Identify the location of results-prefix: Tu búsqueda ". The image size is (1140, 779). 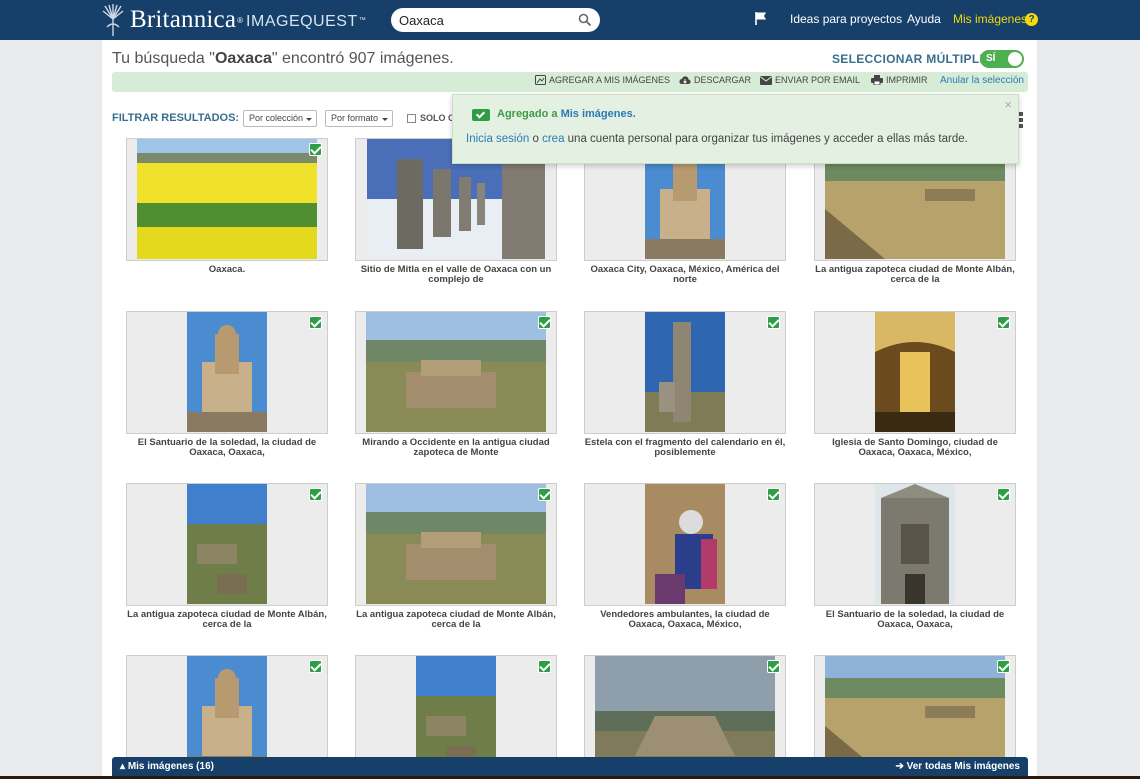
(163, 58).